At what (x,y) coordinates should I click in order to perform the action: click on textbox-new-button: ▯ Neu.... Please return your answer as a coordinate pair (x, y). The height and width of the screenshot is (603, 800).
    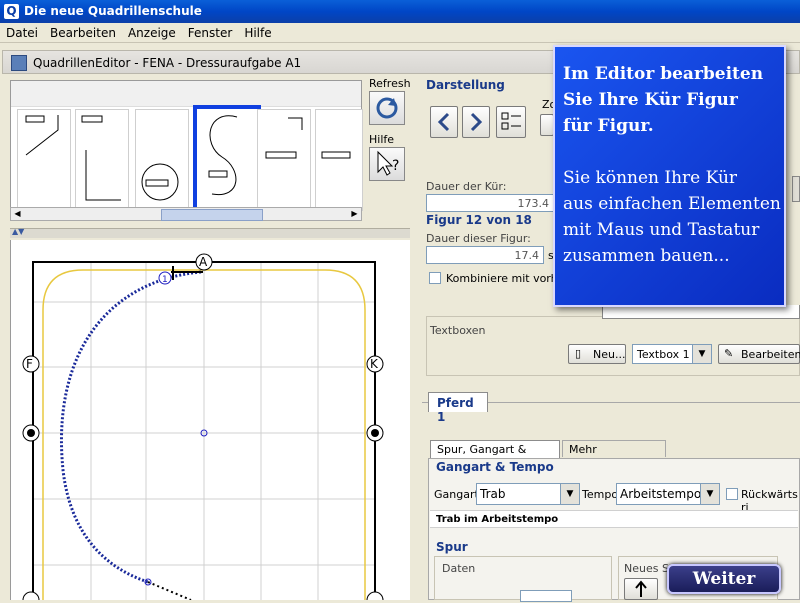
    Looking at the image, I should click on (597, 354).